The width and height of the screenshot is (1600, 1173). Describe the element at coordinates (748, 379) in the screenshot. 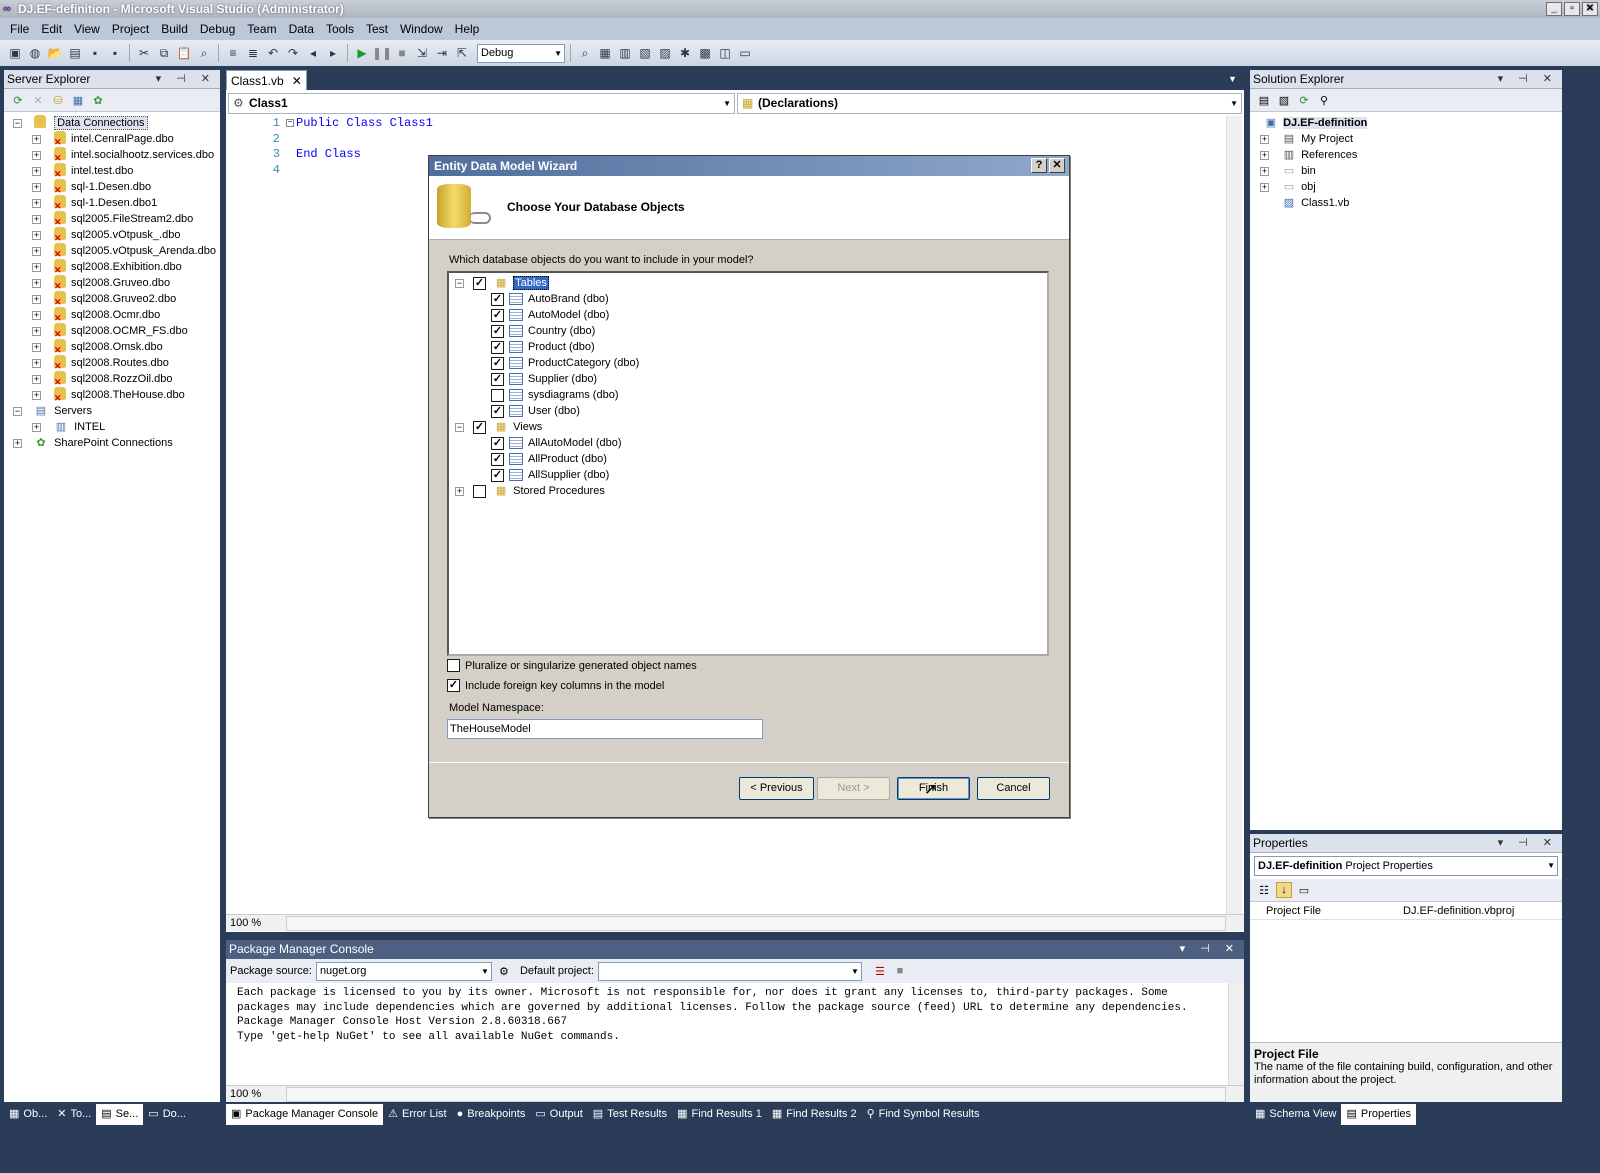

I see `table-item: ✓ Supplier (dbo)` at that location.